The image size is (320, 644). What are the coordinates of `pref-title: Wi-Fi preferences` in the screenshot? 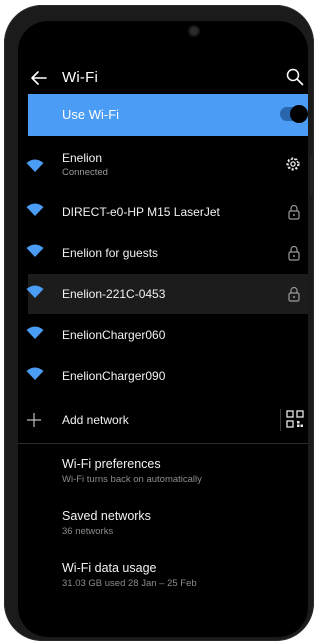 It's located at (111, 464).